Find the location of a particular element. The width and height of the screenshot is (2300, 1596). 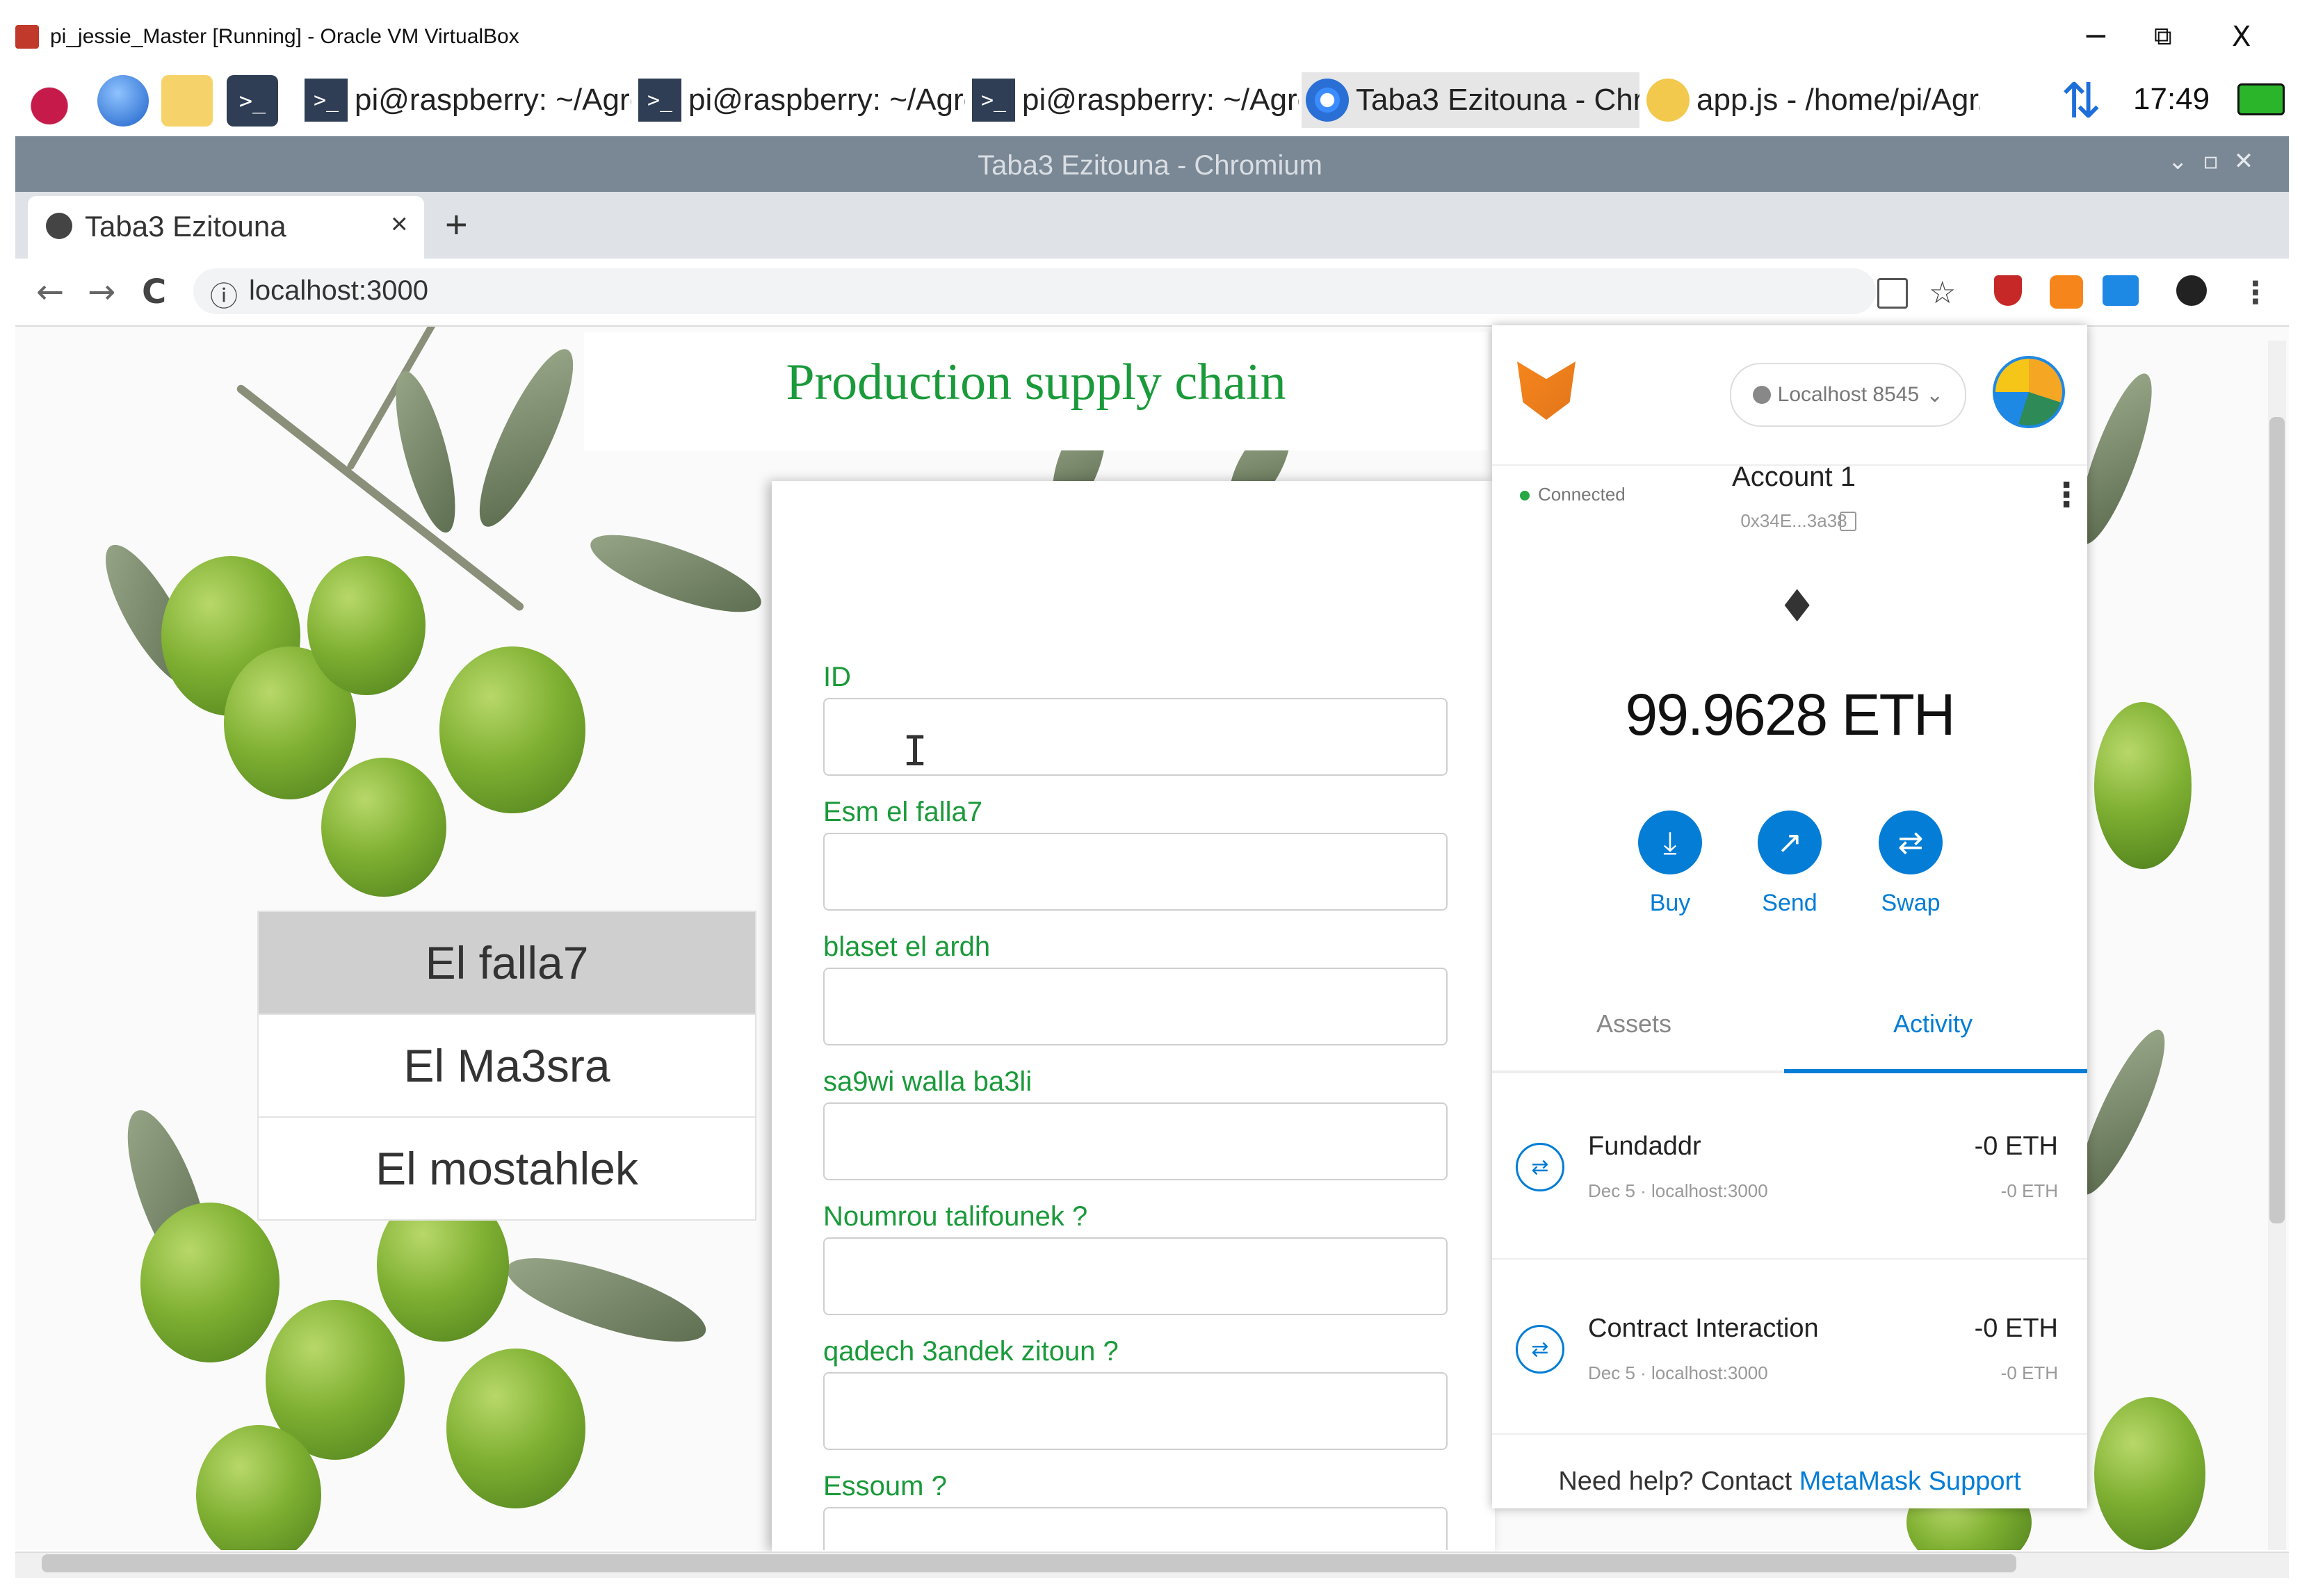

network-transfer-icon: ⇅ is located at coordinates (2081, 100).